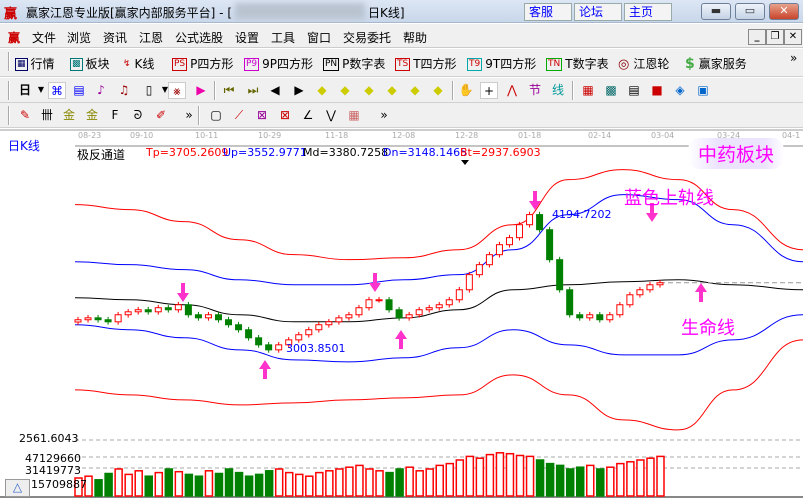 Image resolution: width=803 pixels, height=499 pixels. What do you see at coordinates (199, 37) in the screenshot?
I see `menu-formula: 公式选股` at bounding box center [199, 37].